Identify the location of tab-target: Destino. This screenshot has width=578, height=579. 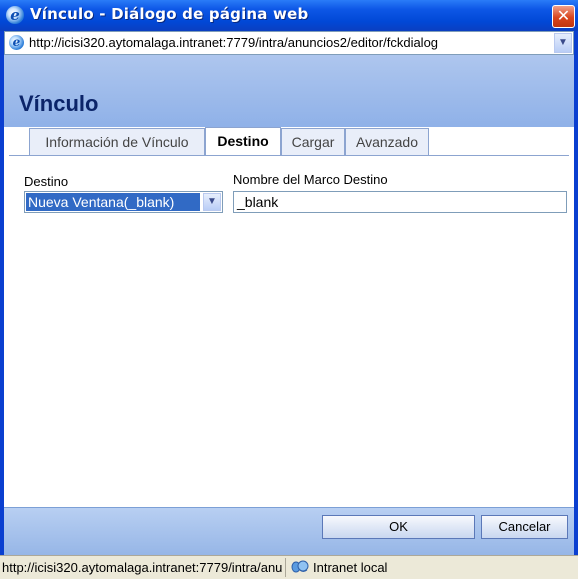
(243, 141).